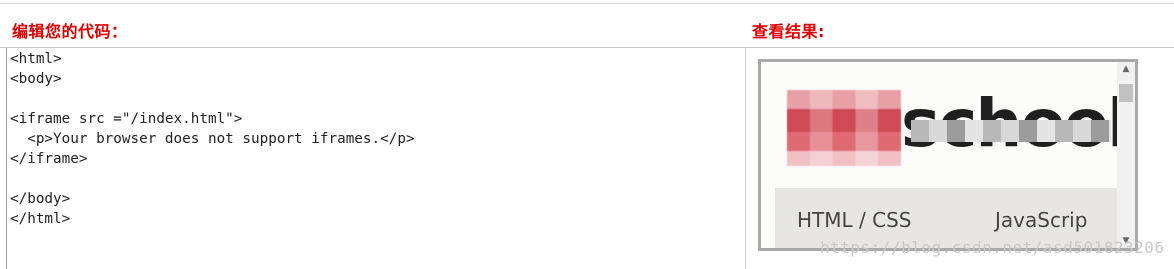  What do you see at coordinates (844, 128) in the screenshot?
I see `blurred-logo-mark` at bounding box center [844, 128].